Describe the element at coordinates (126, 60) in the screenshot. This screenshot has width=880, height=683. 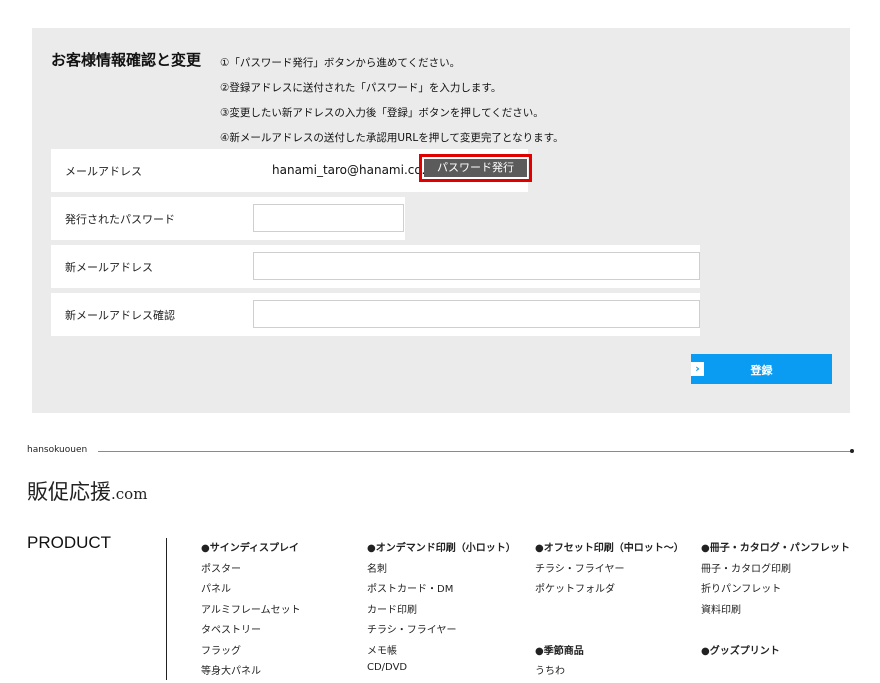
I see `form-title: お客様情報確認と変更` at that location.